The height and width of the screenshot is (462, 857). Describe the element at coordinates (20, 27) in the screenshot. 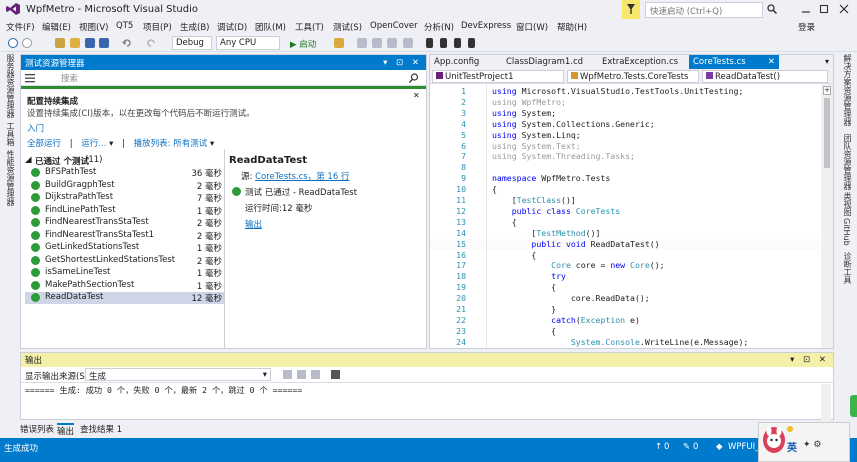

I see `menu-file: 文件(F)` at that location.